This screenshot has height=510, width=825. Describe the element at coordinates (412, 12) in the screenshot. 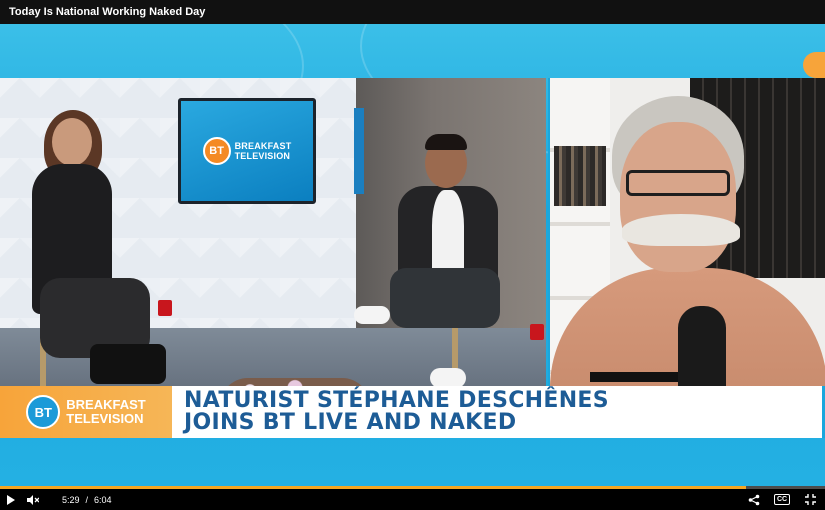

I see `video-title-bar: Today Is National Working Naked Day` at that location.